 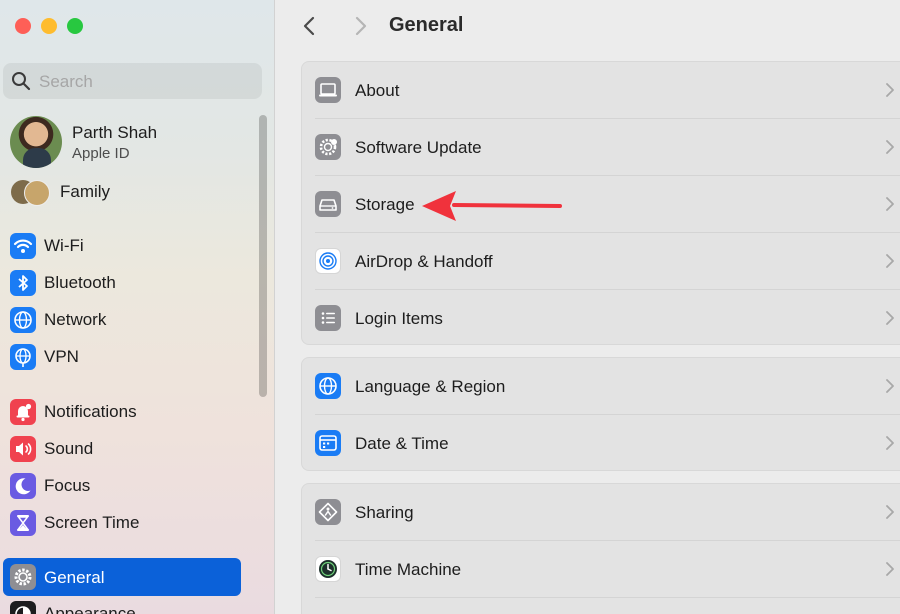 What do you see at coordinates (328, 261) in the screenshot?
I see `airdrop-icon` at bounding box center [328, 261].